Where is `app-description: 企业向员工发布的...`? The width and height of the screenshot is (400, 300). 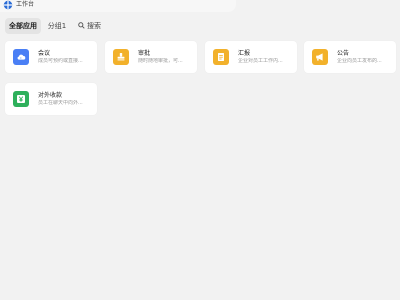 app-description: 企业向员工发布的... is located at coordinates (359, 61).